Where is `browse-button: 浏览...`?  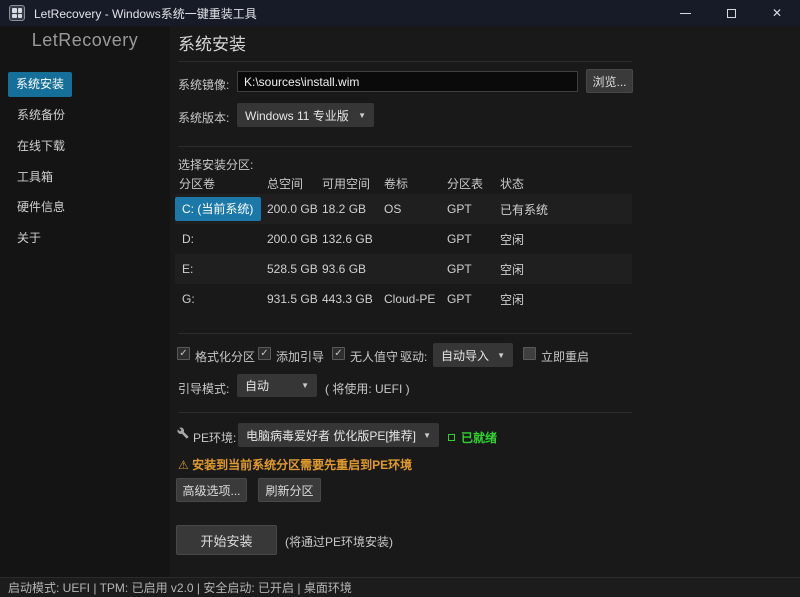
browse-button: 浏览... is located at coordinates (609, 81).